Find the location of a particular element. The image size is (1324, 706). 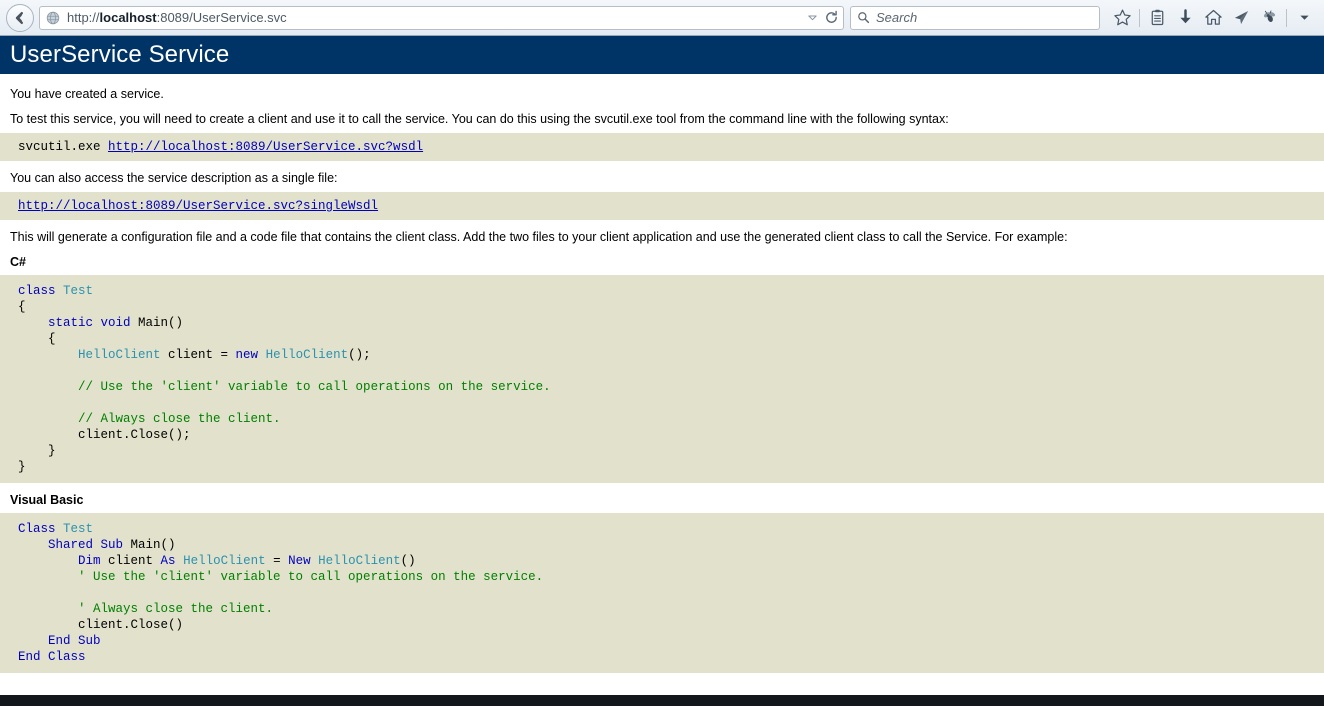

code-line: ' Always close the client. is located at coordinates (176, 609).